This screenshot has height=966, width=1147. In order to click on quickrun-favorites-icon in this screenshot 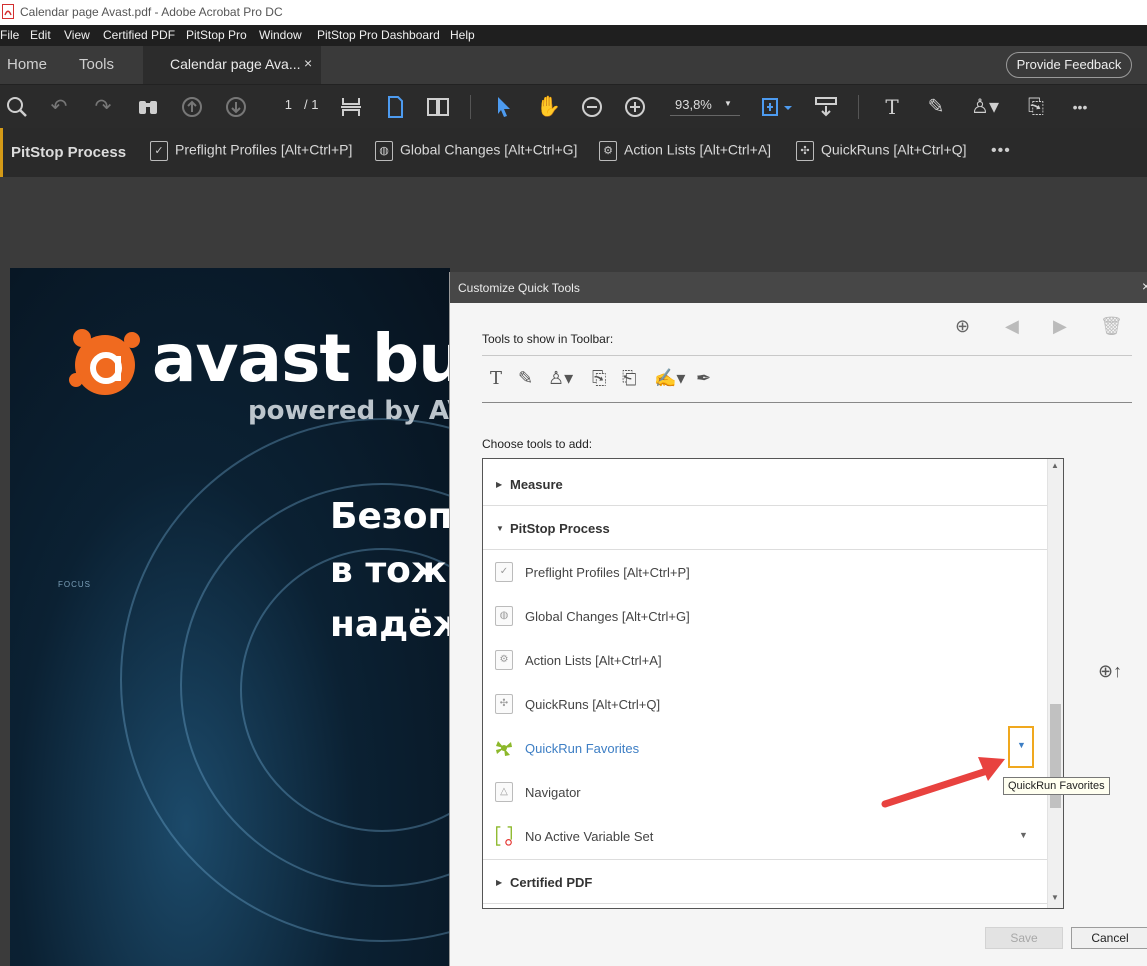, I will do `click(504, 748)`.